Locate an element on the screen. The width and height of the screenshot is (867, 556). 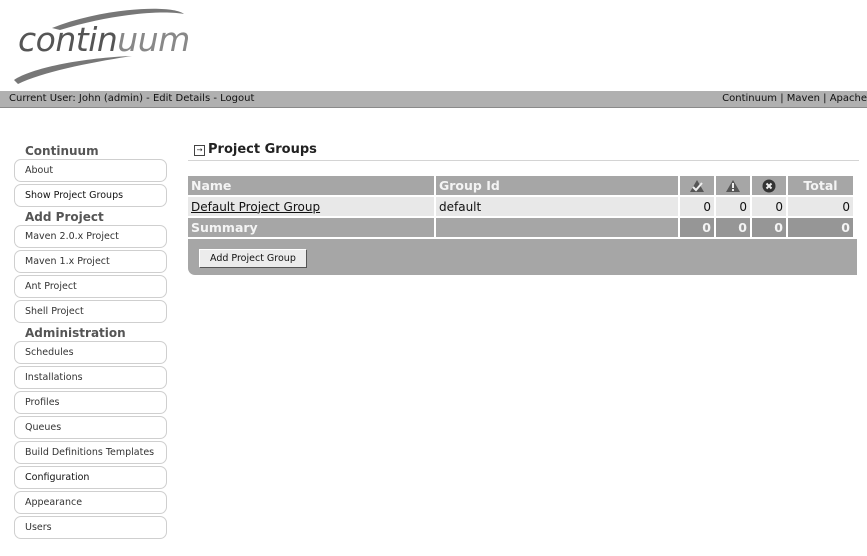
expand-box-icon: → is located at coordinates (199, 150).